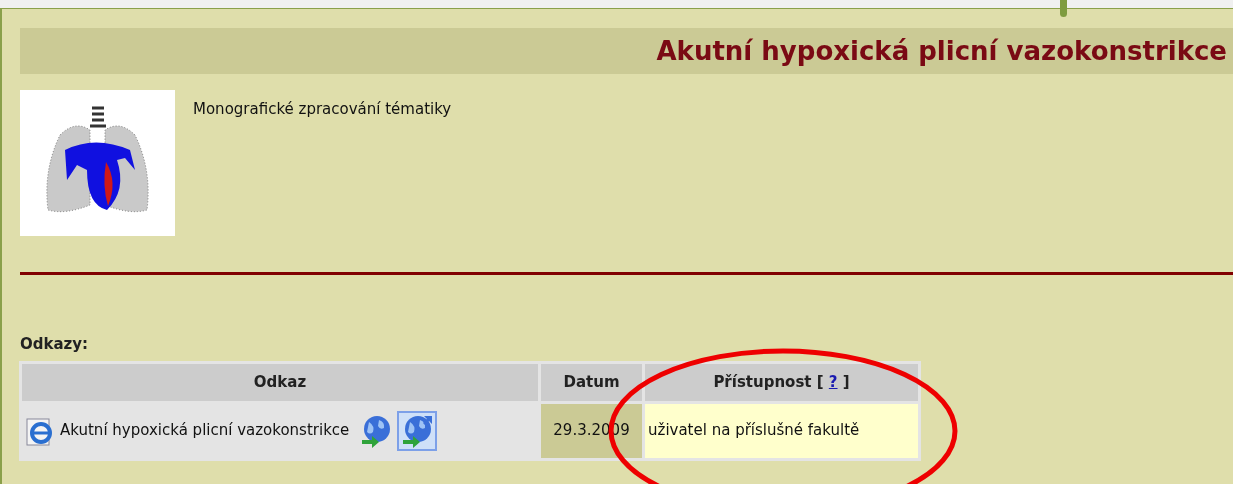 This screenshot has height=484, width=1233. Describe the element at coordinates (846, 381) in the screenshot. I see `header-bracket: ]` at that location.